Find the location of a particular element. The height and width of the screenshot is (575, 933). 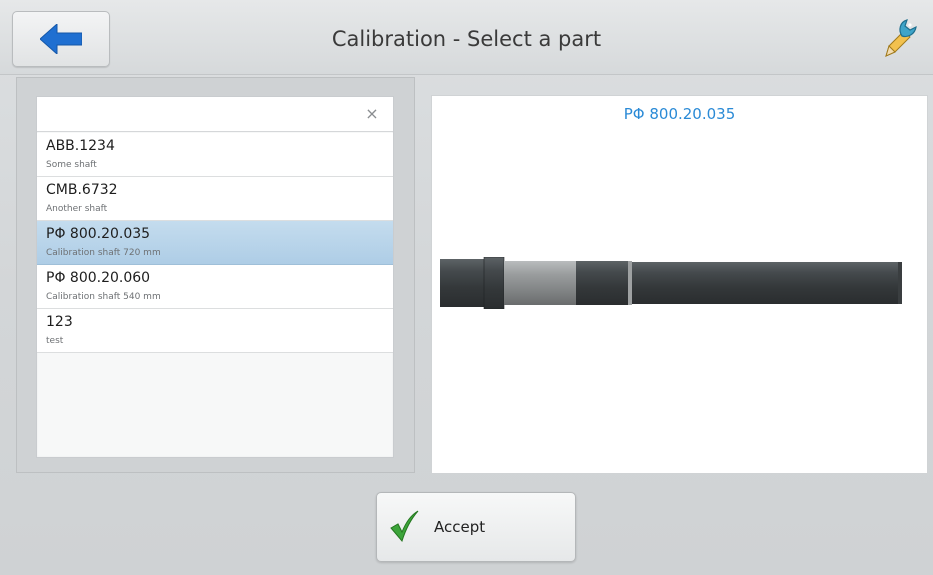

list-item: 123 test is located at coordinates (215, 331).